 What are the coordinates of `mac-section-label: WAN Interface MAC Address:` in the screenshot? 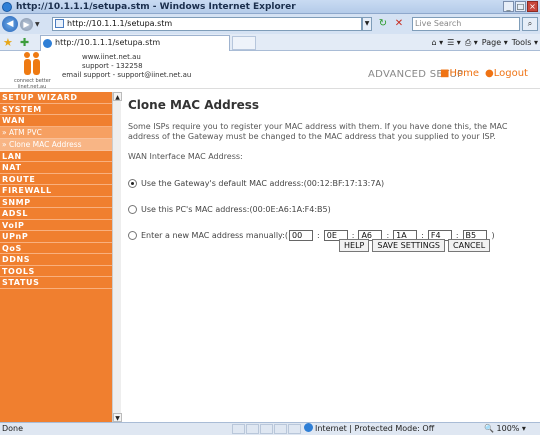 It's located at (185, 156).